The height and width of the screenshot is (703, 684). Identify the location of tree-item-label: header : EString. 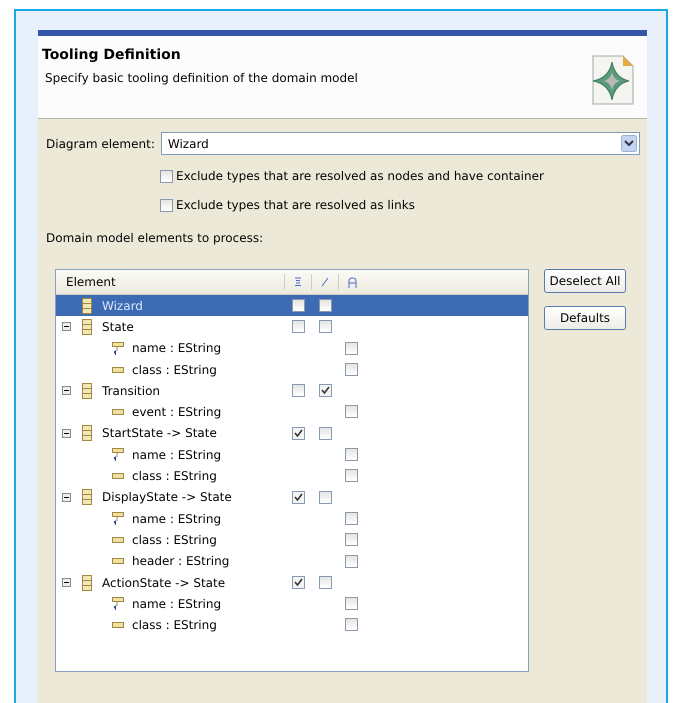
(181, 561).